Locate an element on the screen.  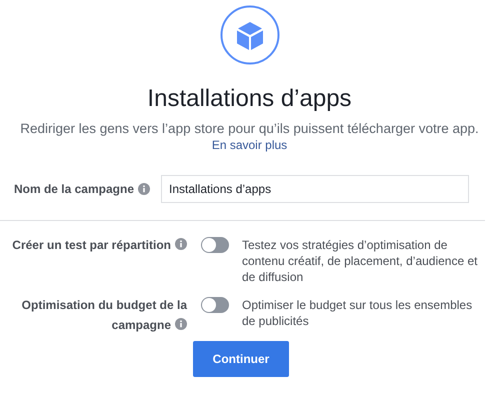
option-description: Testez vos stratégies d’optimisation de contenu créatif, de placement, d’audience et de diffusion is located at coordinates (360, 261).